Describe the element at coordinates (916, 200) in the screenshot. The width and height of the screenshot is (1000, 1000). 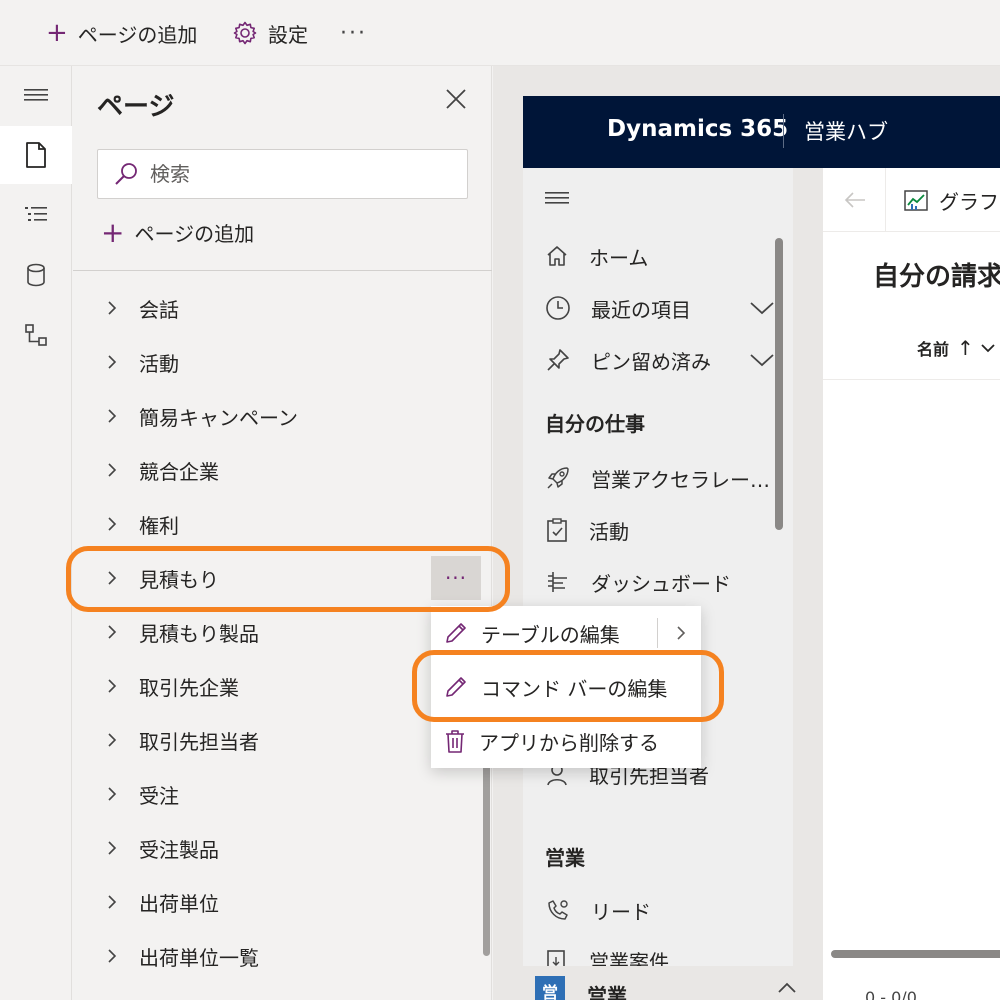
I see `chart-icon` at that location.